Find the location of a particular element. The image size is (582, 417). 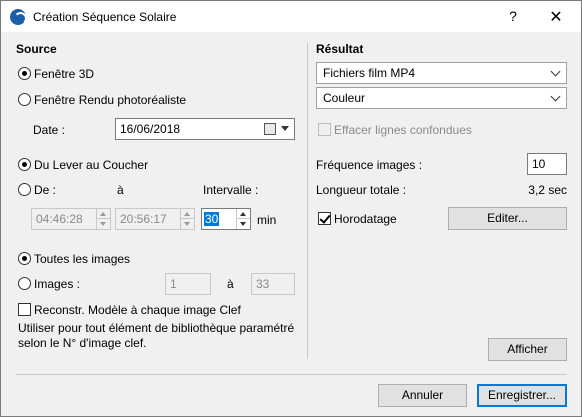

hidden-lines-checkbox is located at coordinates (324, 129).